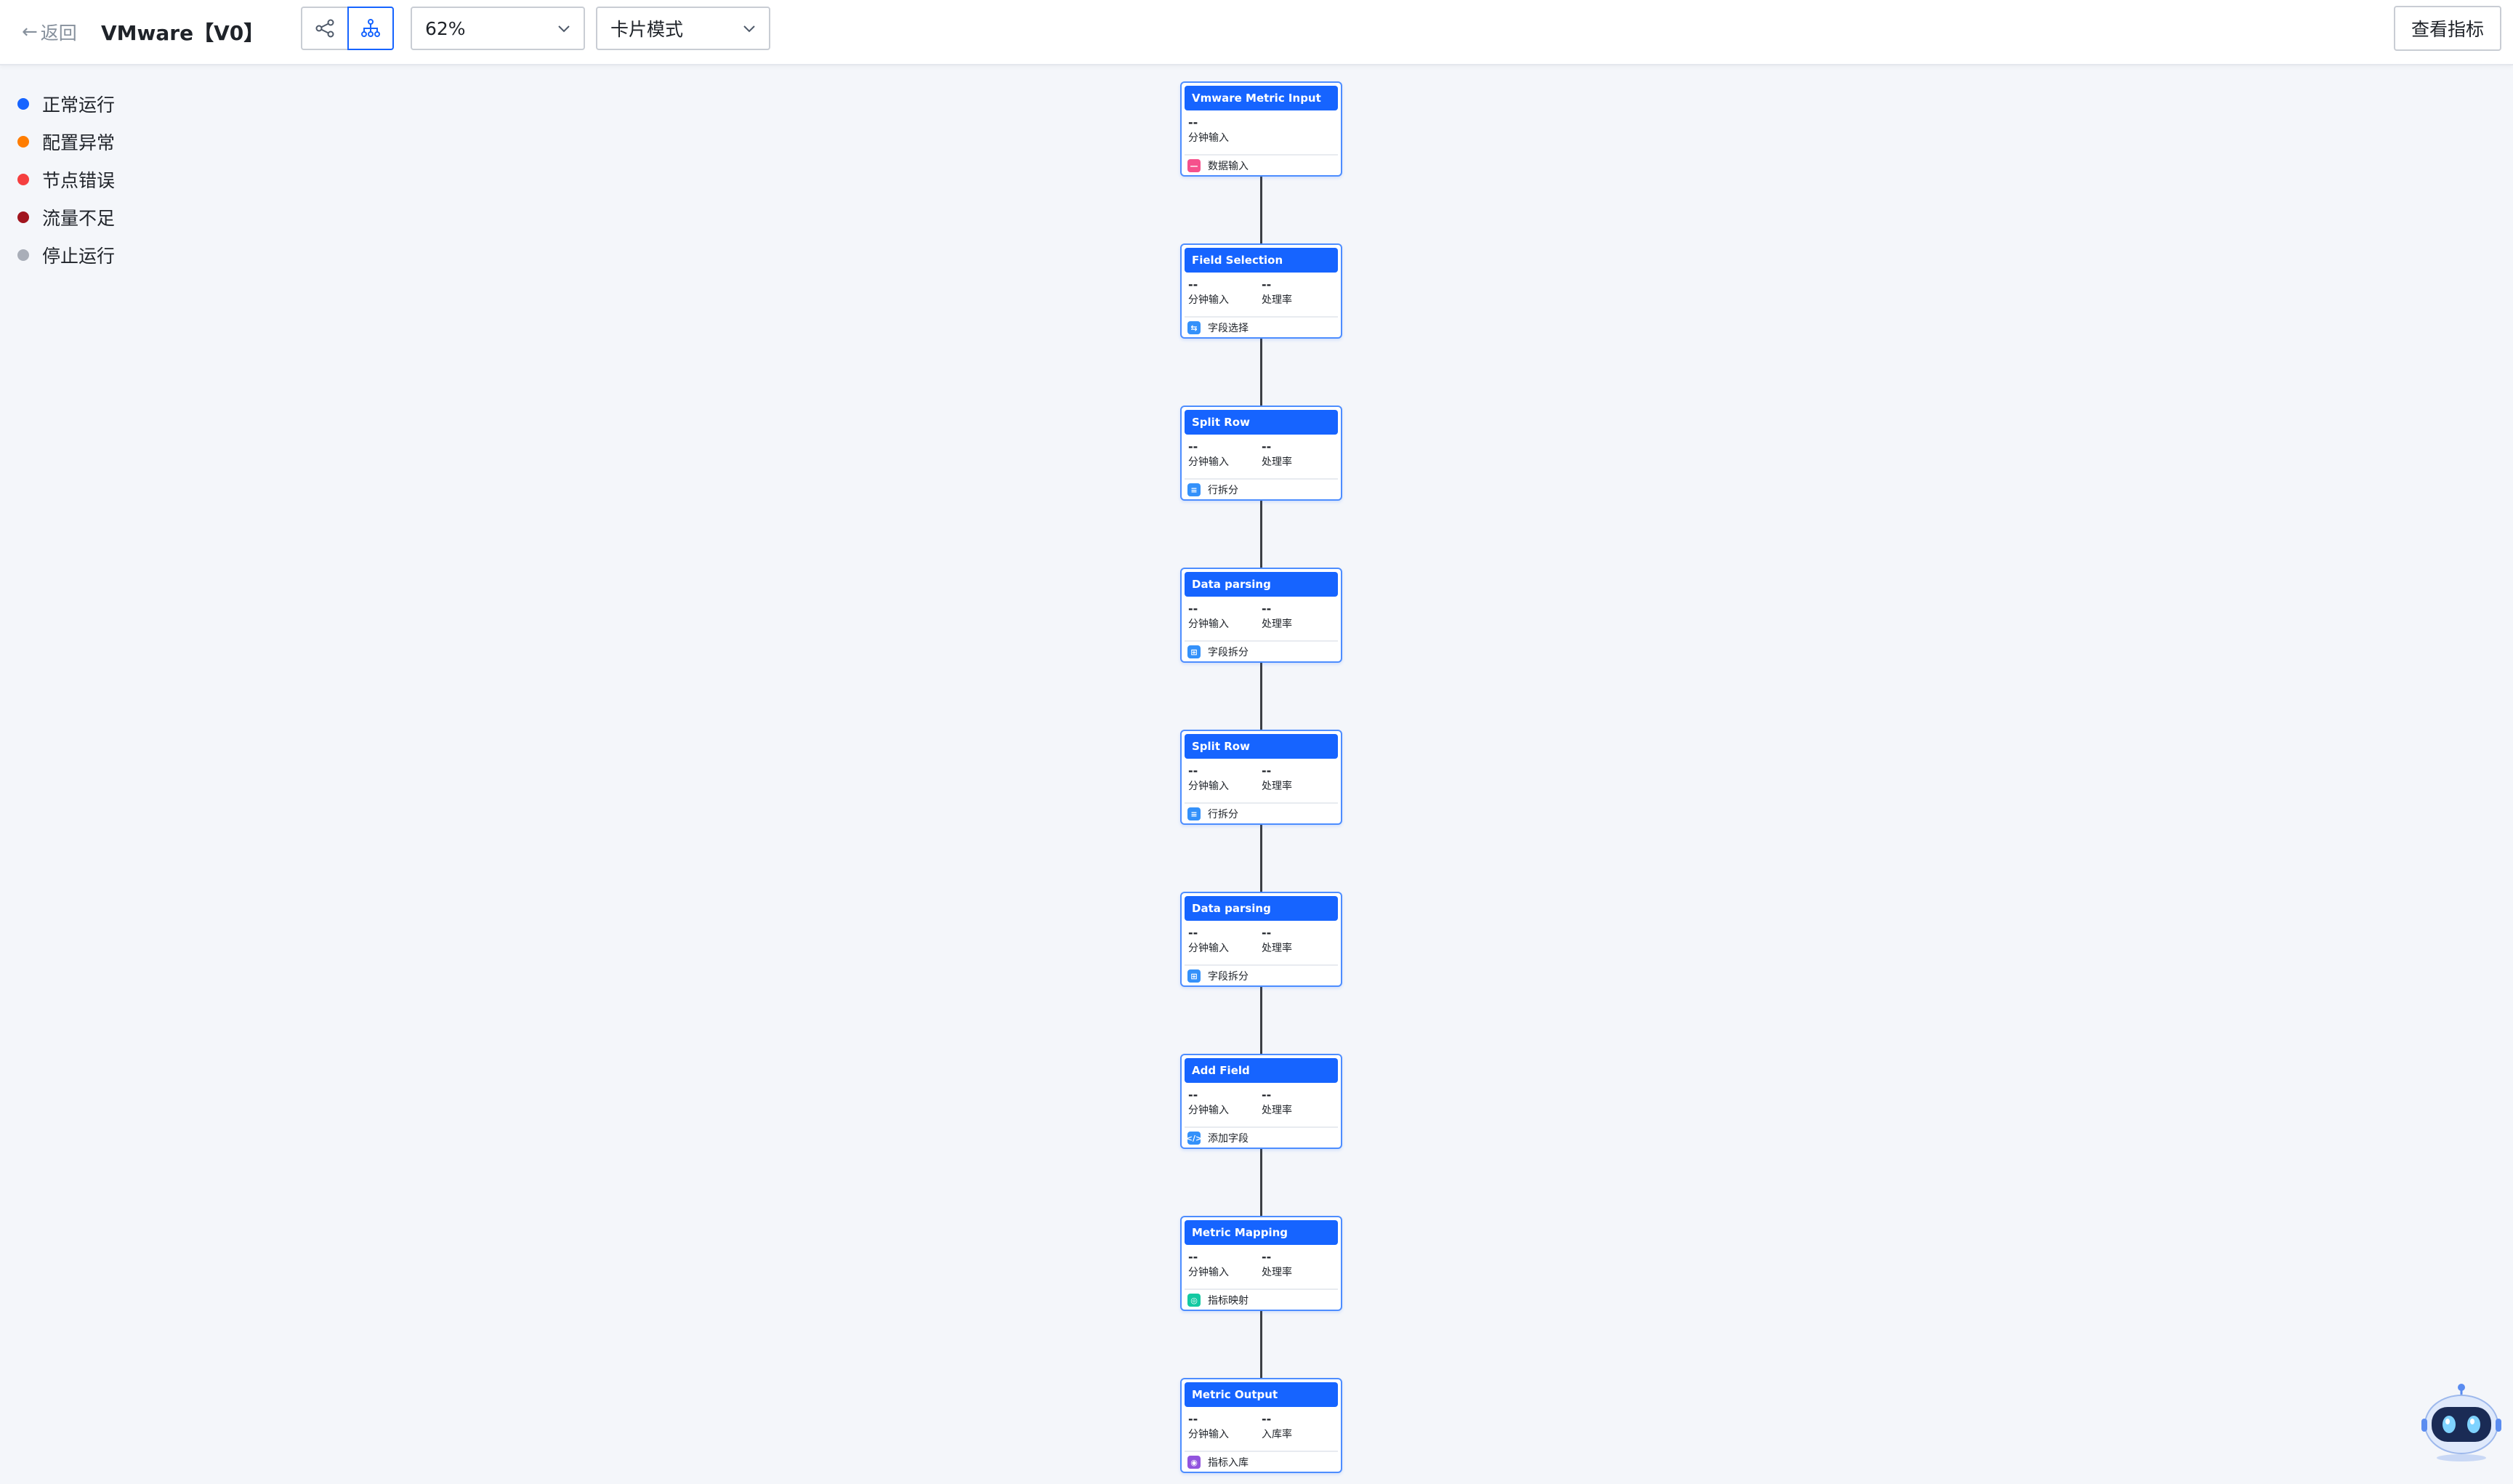 The image size is (2513, 1484). Describe the element at coordinates (1194, 1300) in the screenshot. I see `metric-mapping-icon: ◎` at that location.